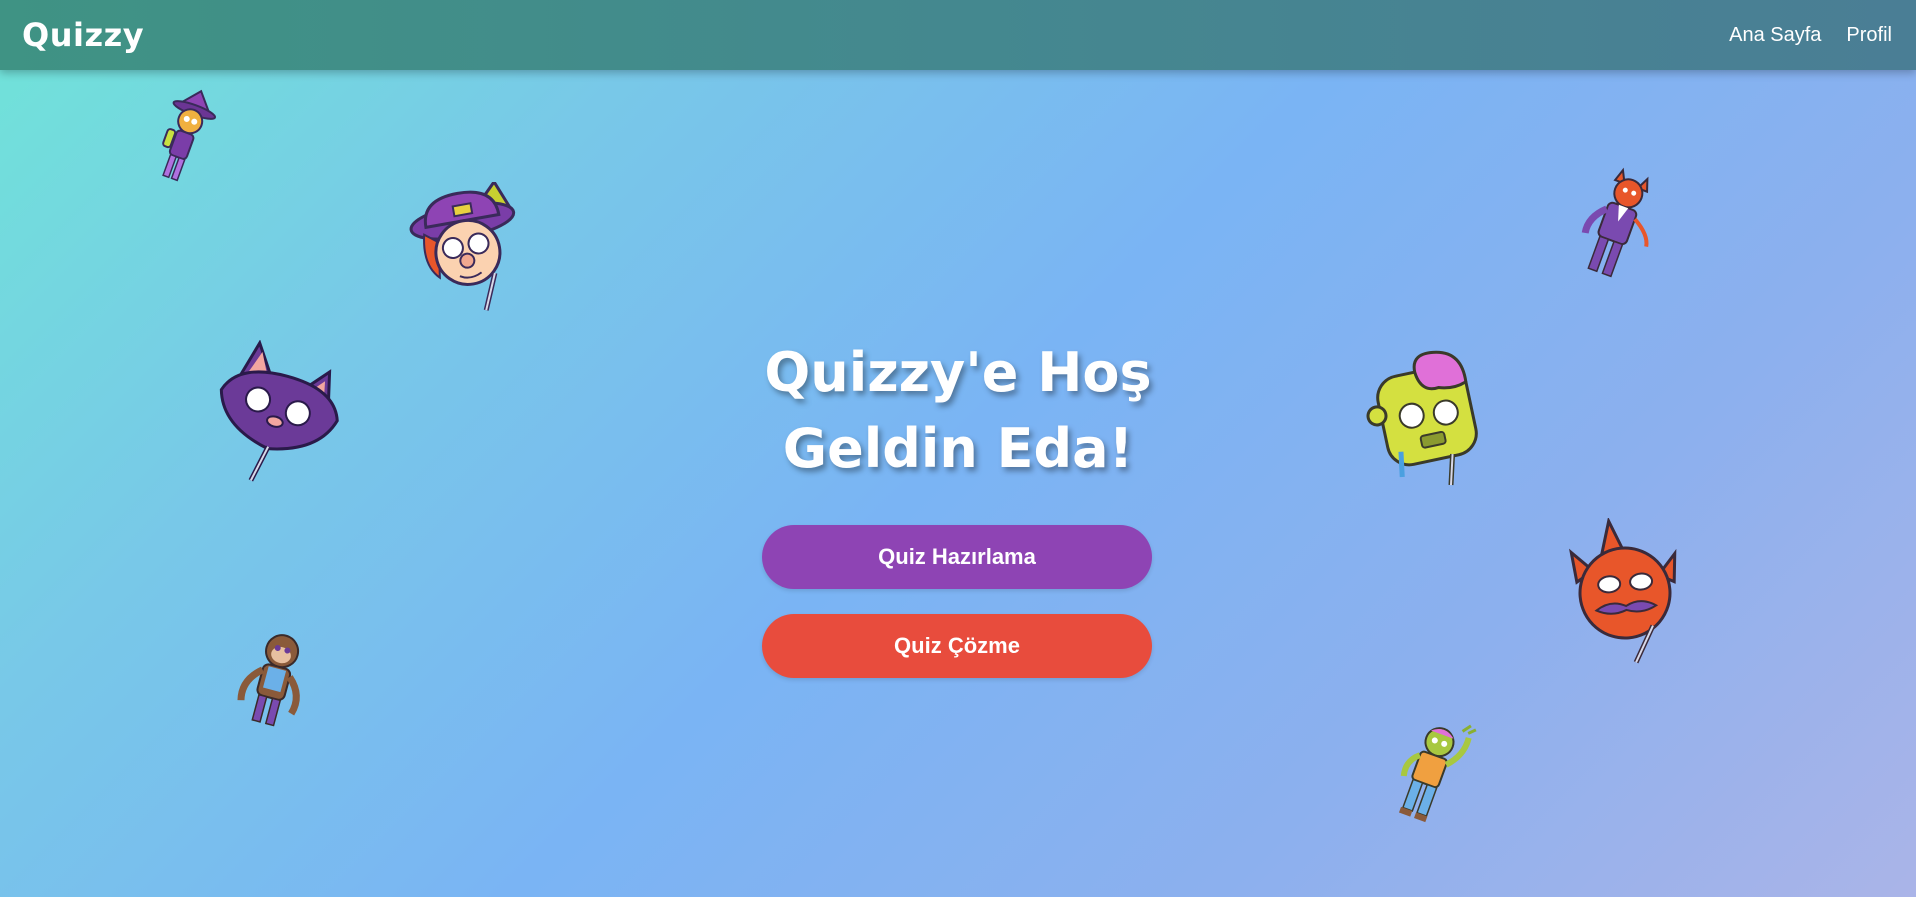  Describe the element at coordinates (957, 646) in the screenshot. I see `solve-quiz-button: Quiz Çözme` at that location.